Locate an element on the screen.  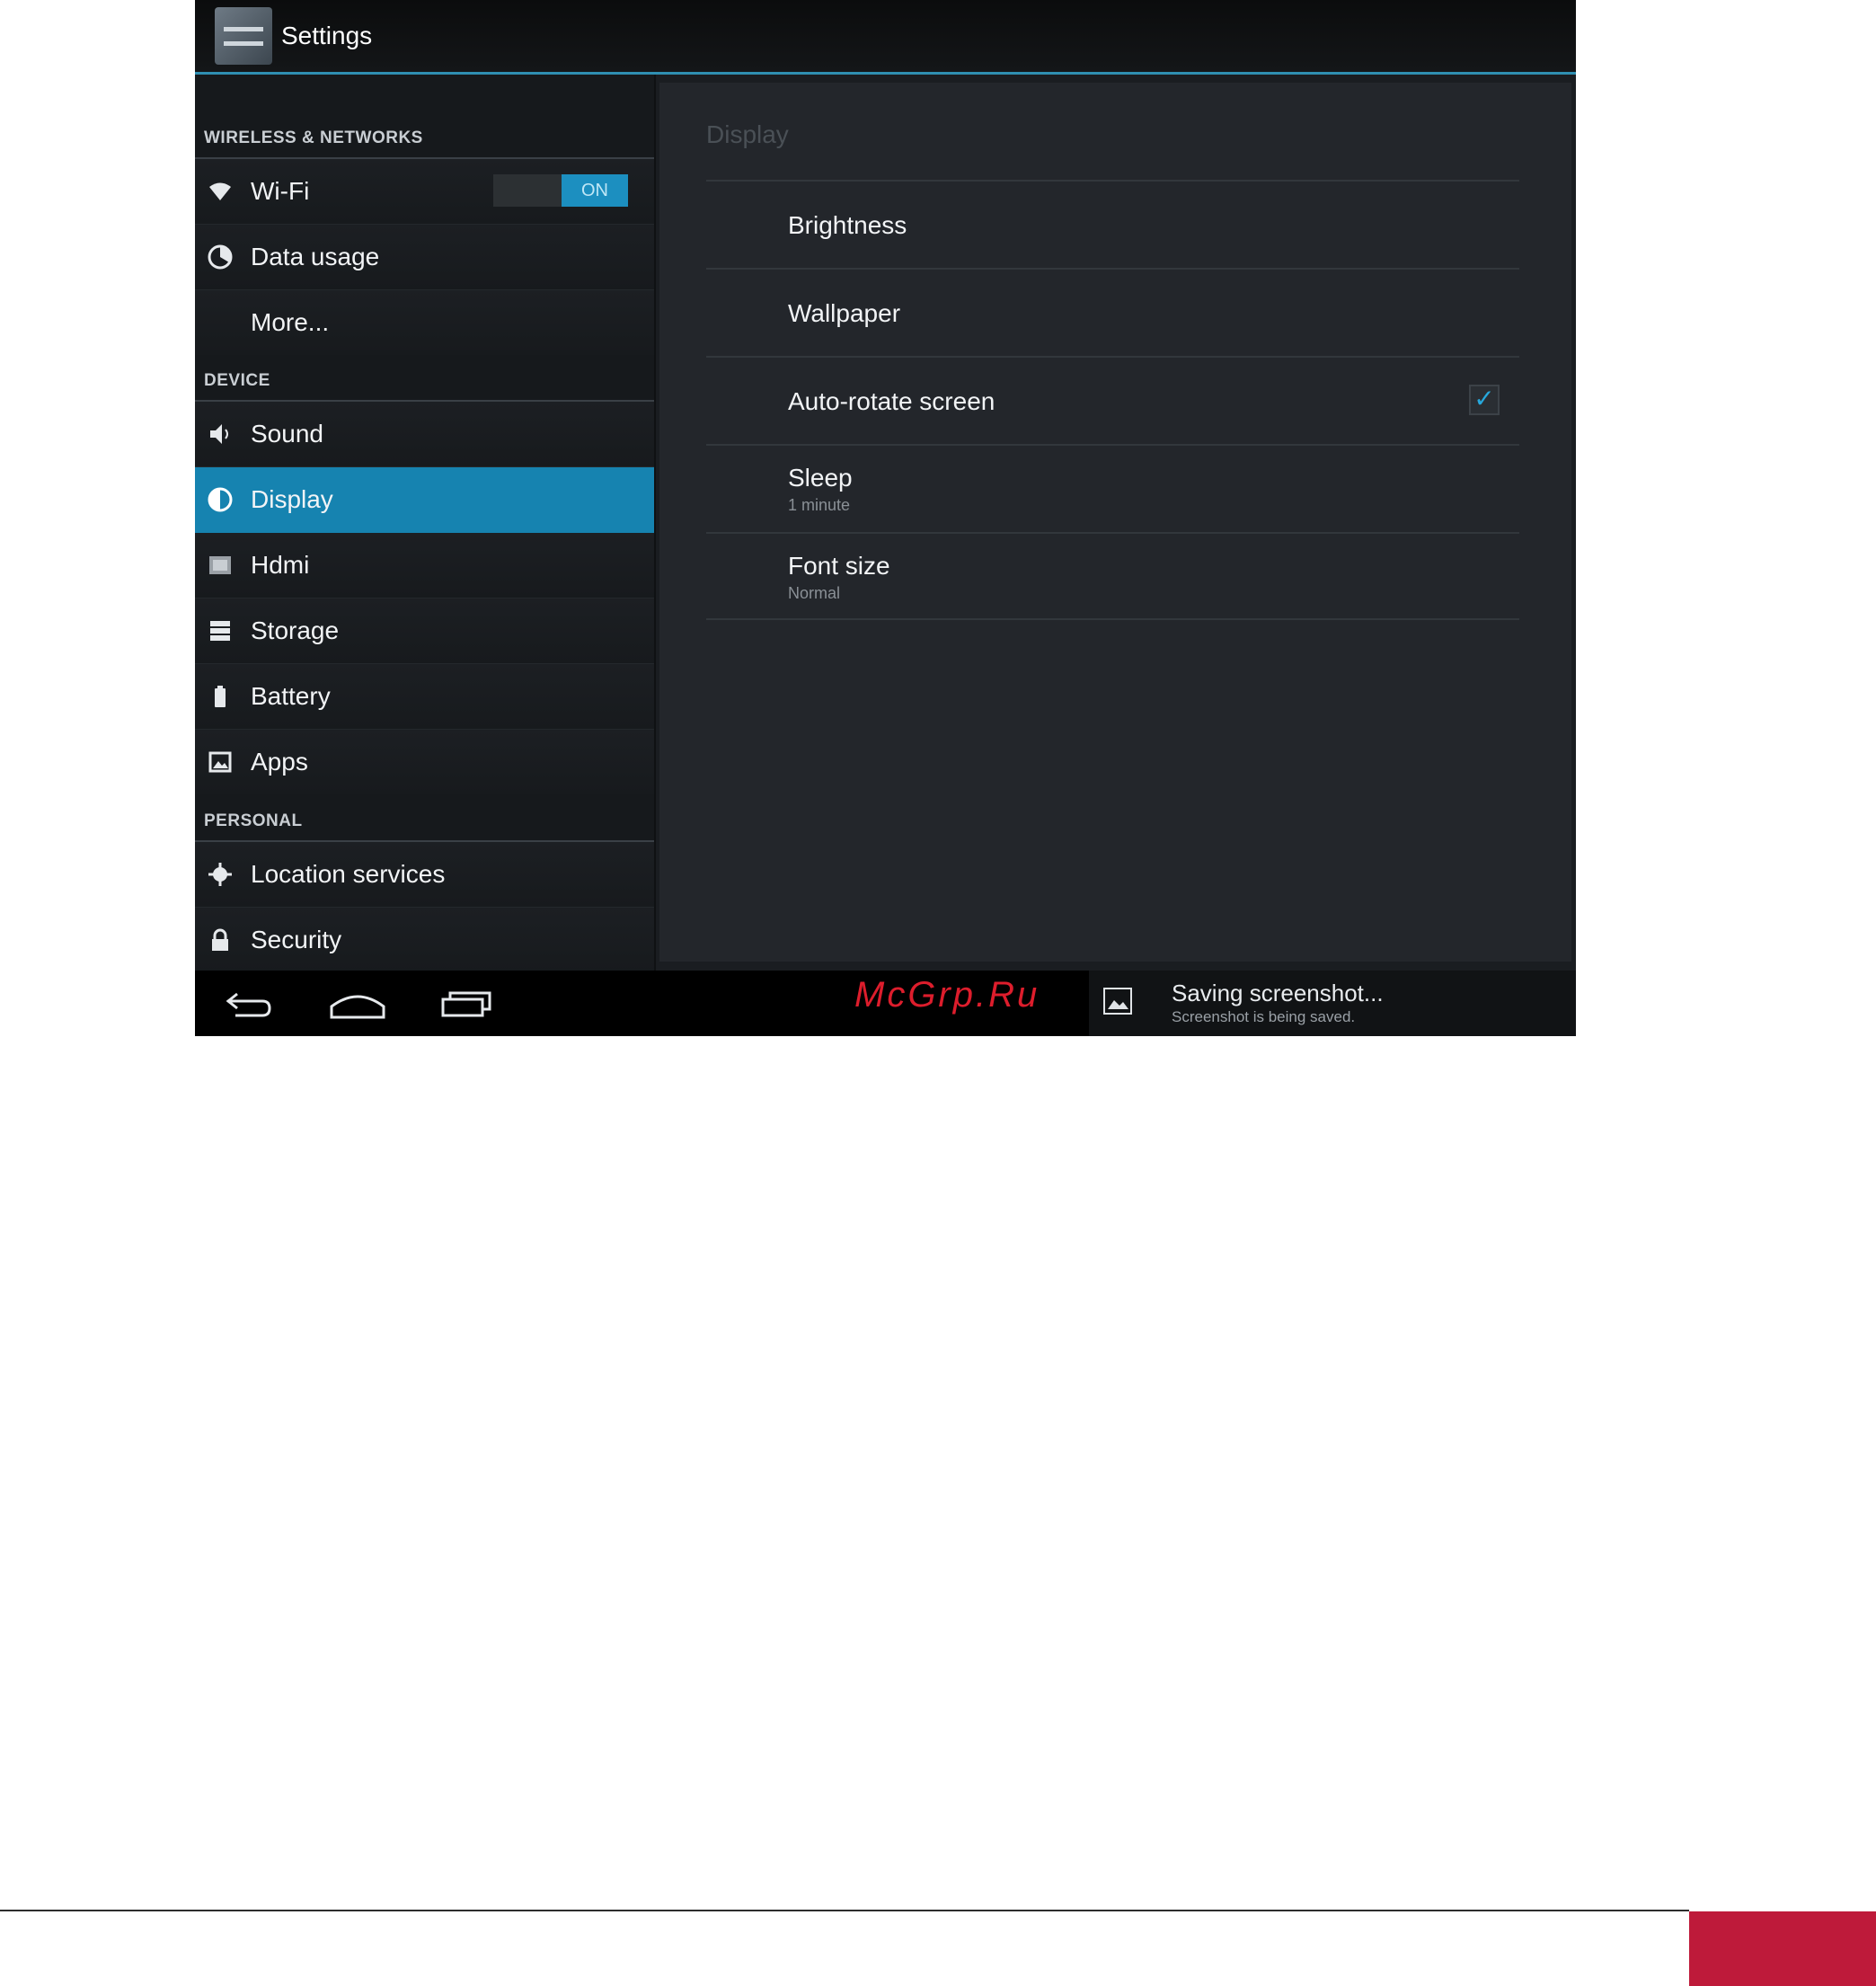
battery-icon is located at coordinates (221, 697).